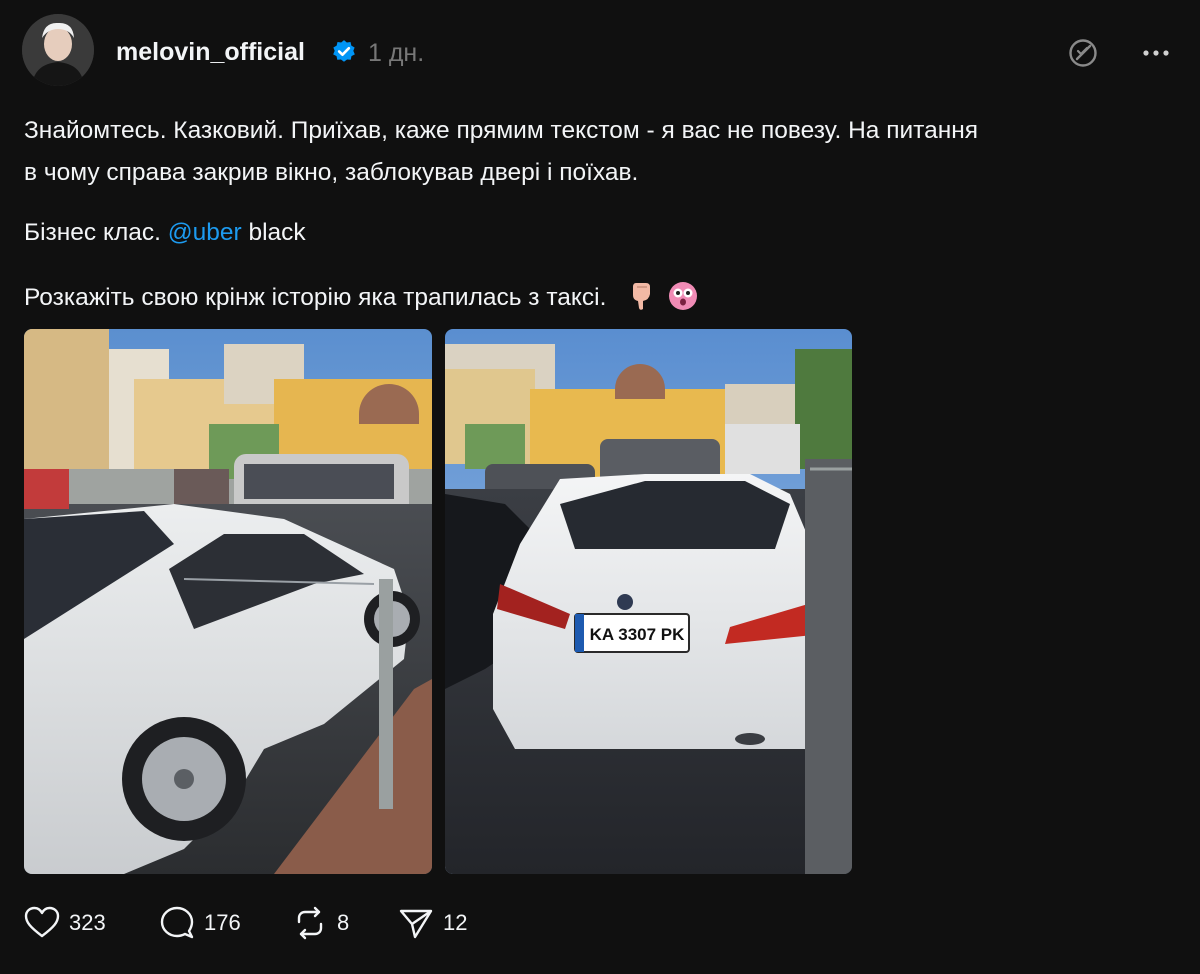 The width and height of the screenshot is (1200, 974). Describe the element at coordinates (42, 922) in the screenshot. I see `heart-icon` at that location.